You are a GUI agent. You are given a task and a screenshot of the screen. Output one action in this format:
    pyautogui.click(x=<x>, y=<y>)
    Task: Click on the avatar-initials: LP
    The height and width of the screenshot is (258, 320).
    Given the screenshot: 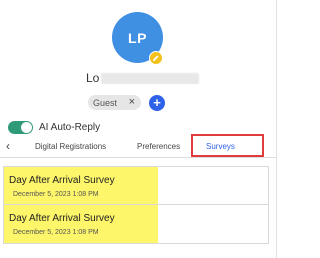 What is the action you would take?
    pyautogui.click(x=137, y=37)
    